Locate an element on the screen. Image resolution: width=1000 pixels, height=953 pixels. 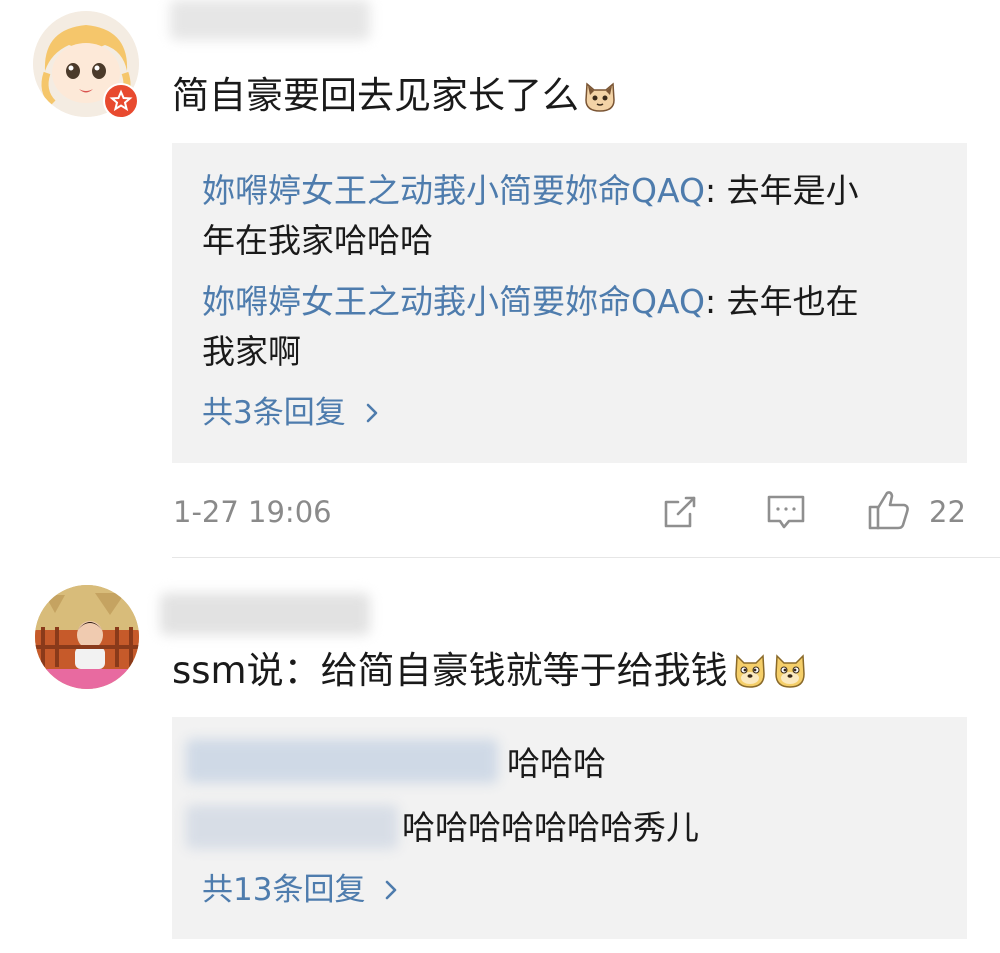
reply-2-line-2: 我家啊 is located at coordinates (251, 352).